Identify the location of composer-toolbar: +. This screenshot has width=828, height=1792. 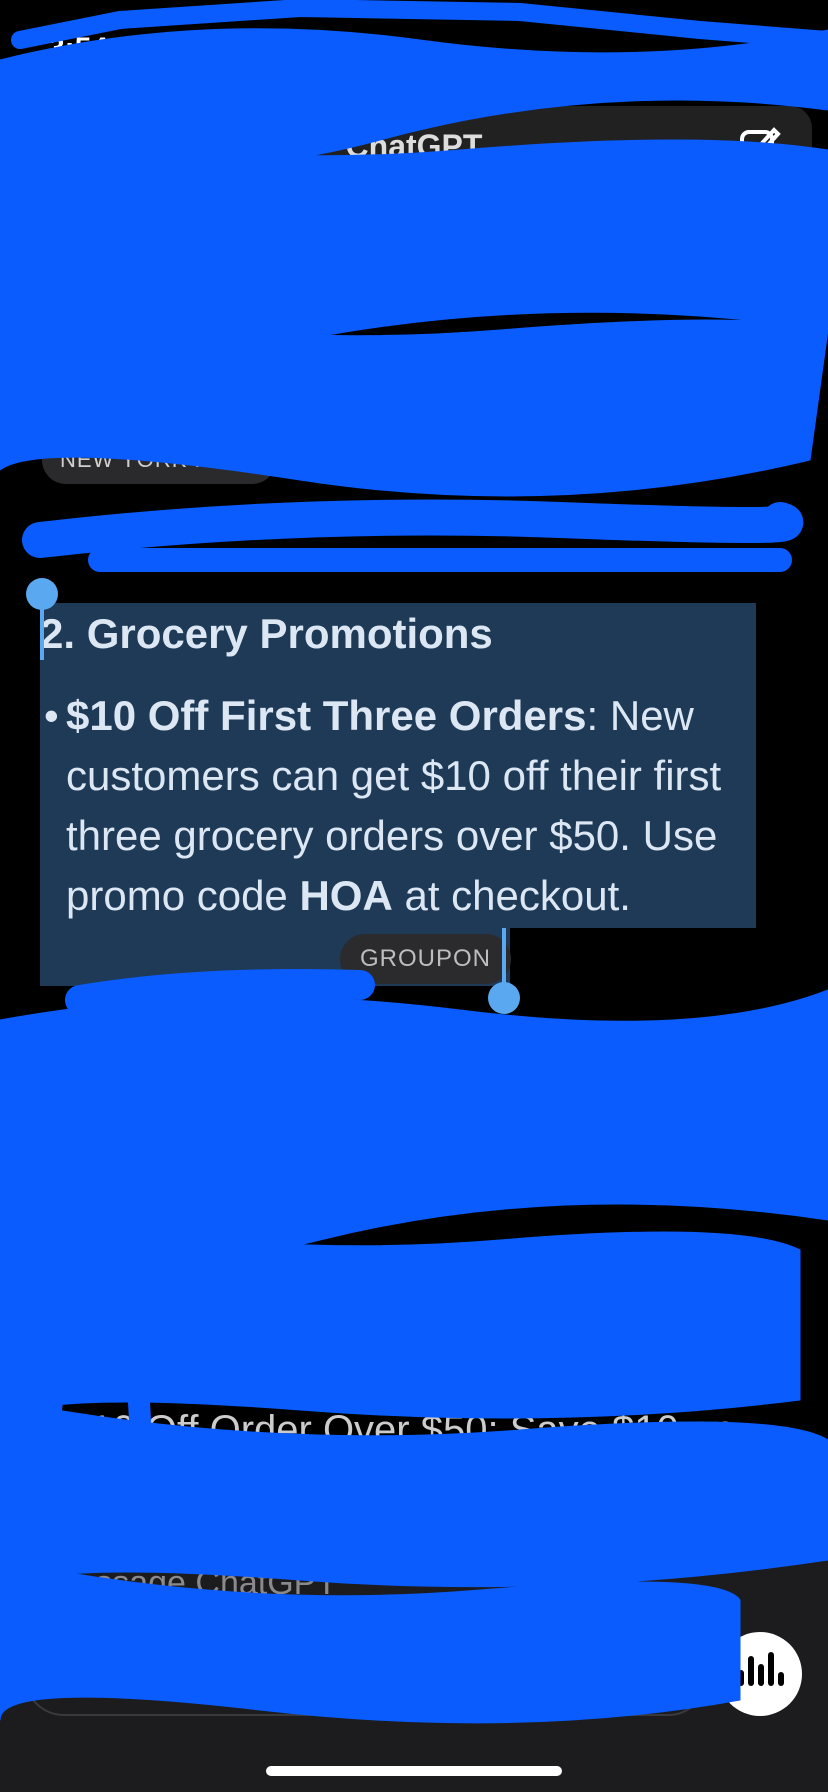
(366, 1676).